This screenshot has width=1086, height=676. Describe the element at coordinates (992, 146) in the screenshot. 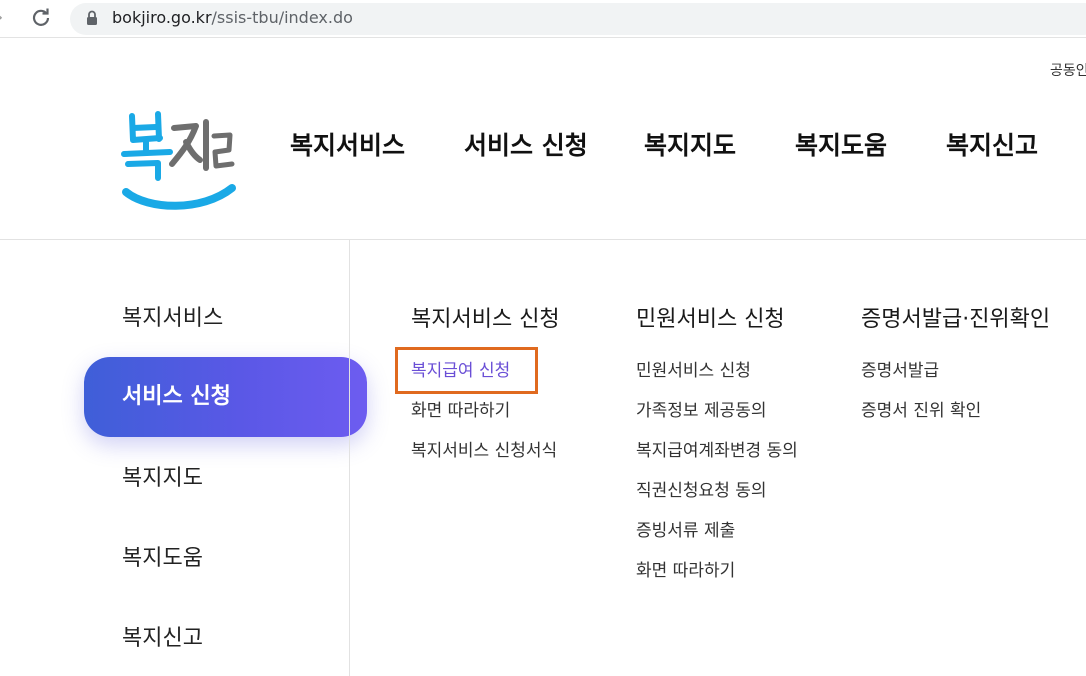

I see `gnb-welfare-report: 복지신고` at that location.